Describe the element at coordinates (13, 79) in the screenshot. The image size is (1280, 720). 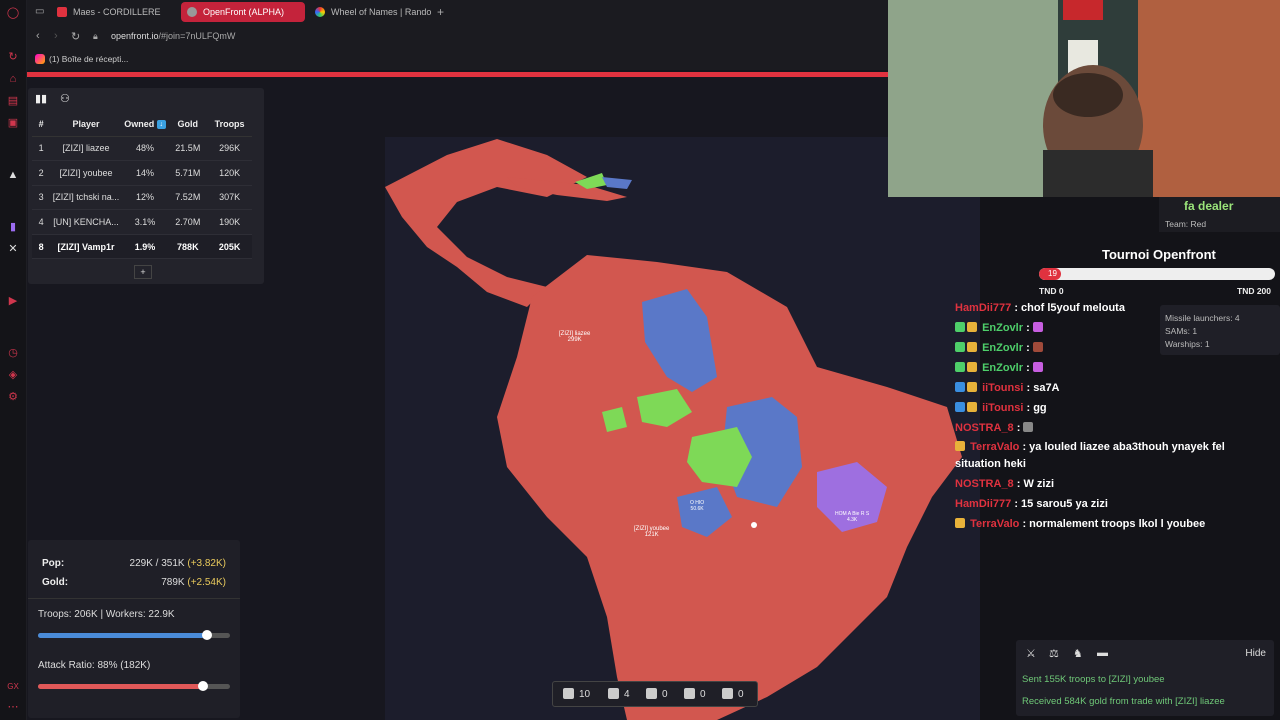
I see `shopping-icon: ⌂` at that location.